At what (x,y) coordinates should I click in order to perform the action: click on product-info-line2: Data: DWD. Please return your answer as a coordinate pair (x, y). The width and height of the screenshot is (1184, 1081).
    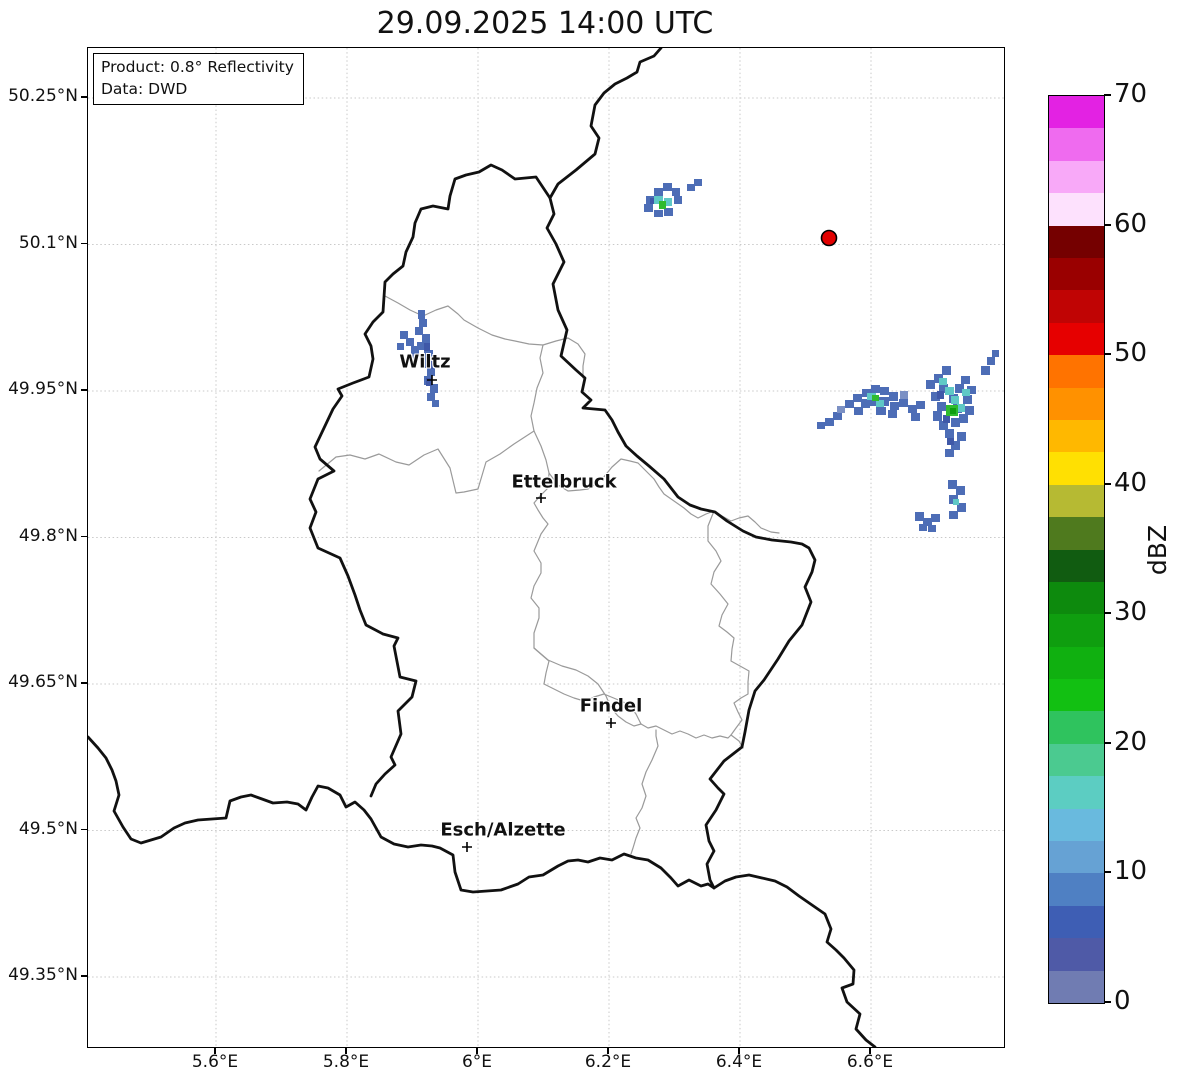
    Looking at the image, I should click on (144, 88).